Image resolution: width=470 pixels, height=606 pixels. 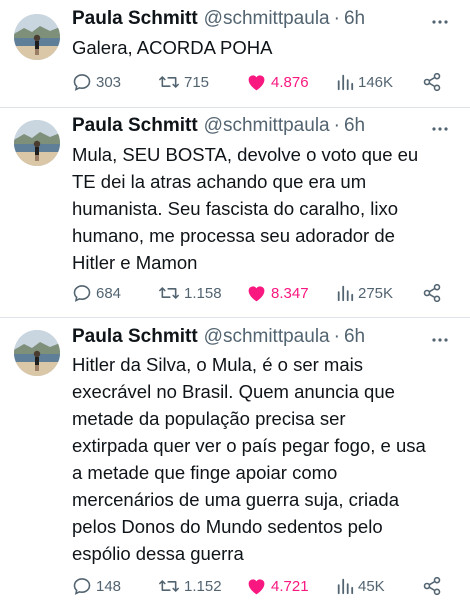 I want to click on views-button: 146K, so click(x=364, y=82).